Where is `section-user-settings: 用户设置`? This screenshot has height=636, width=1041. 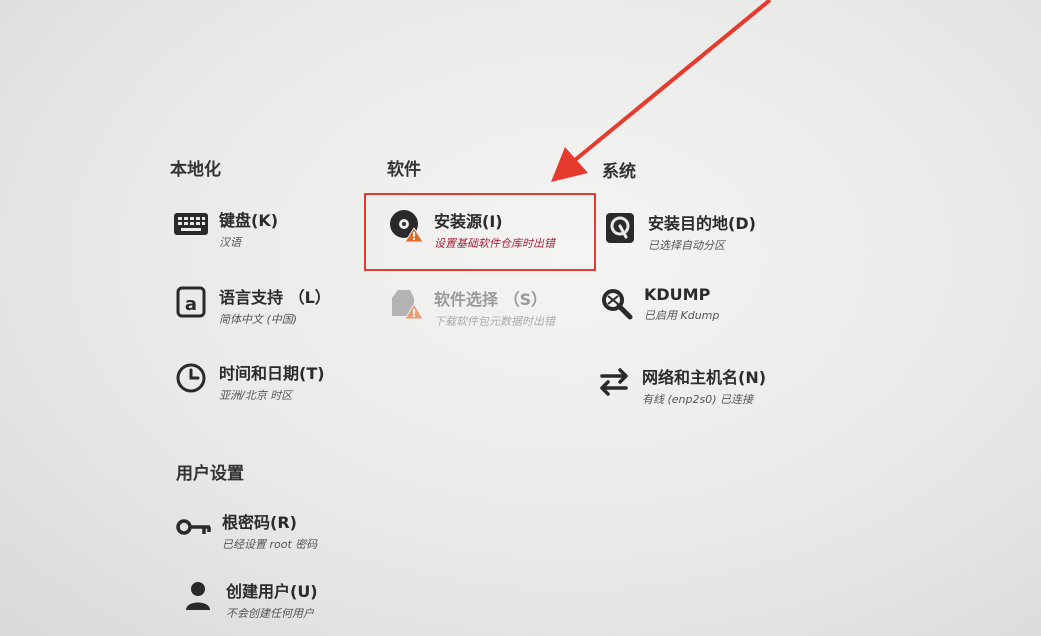 section-user-settings: 用户设置 is located at coordinates (210, 474).